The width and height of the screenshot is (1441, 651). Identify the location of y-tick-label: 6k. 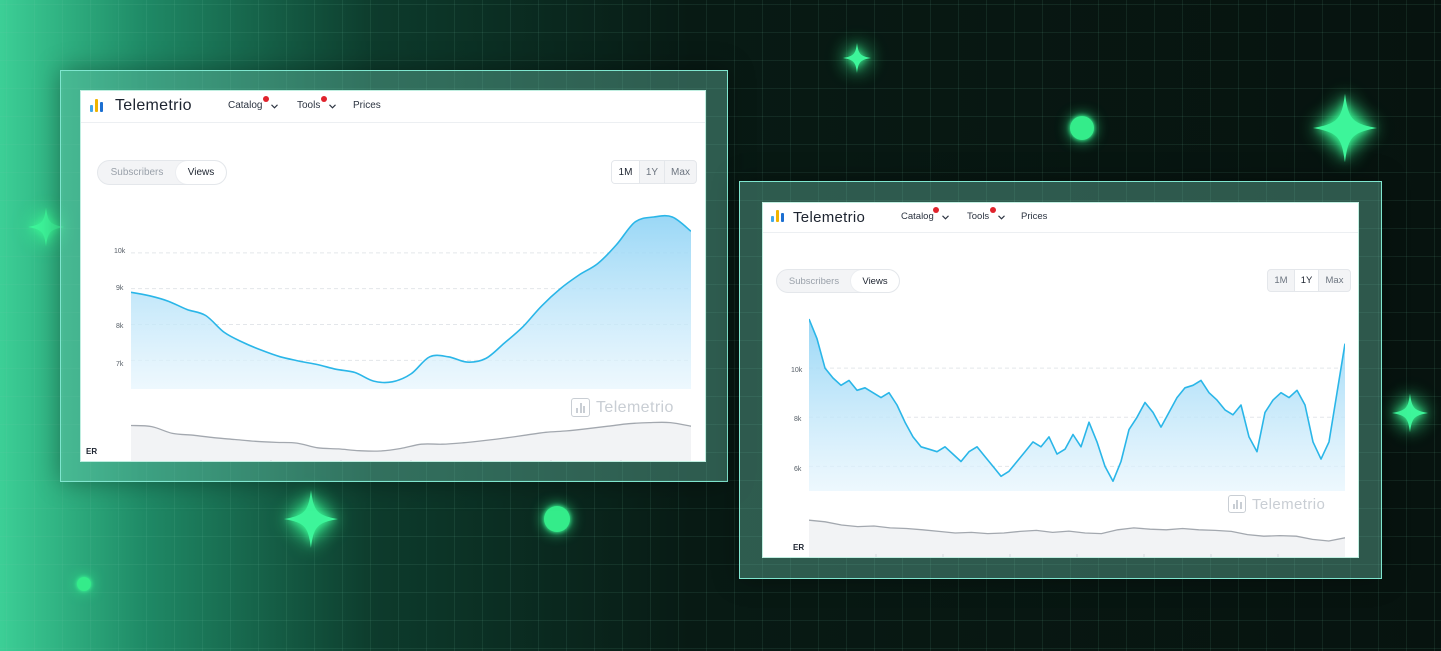
(798, 469).